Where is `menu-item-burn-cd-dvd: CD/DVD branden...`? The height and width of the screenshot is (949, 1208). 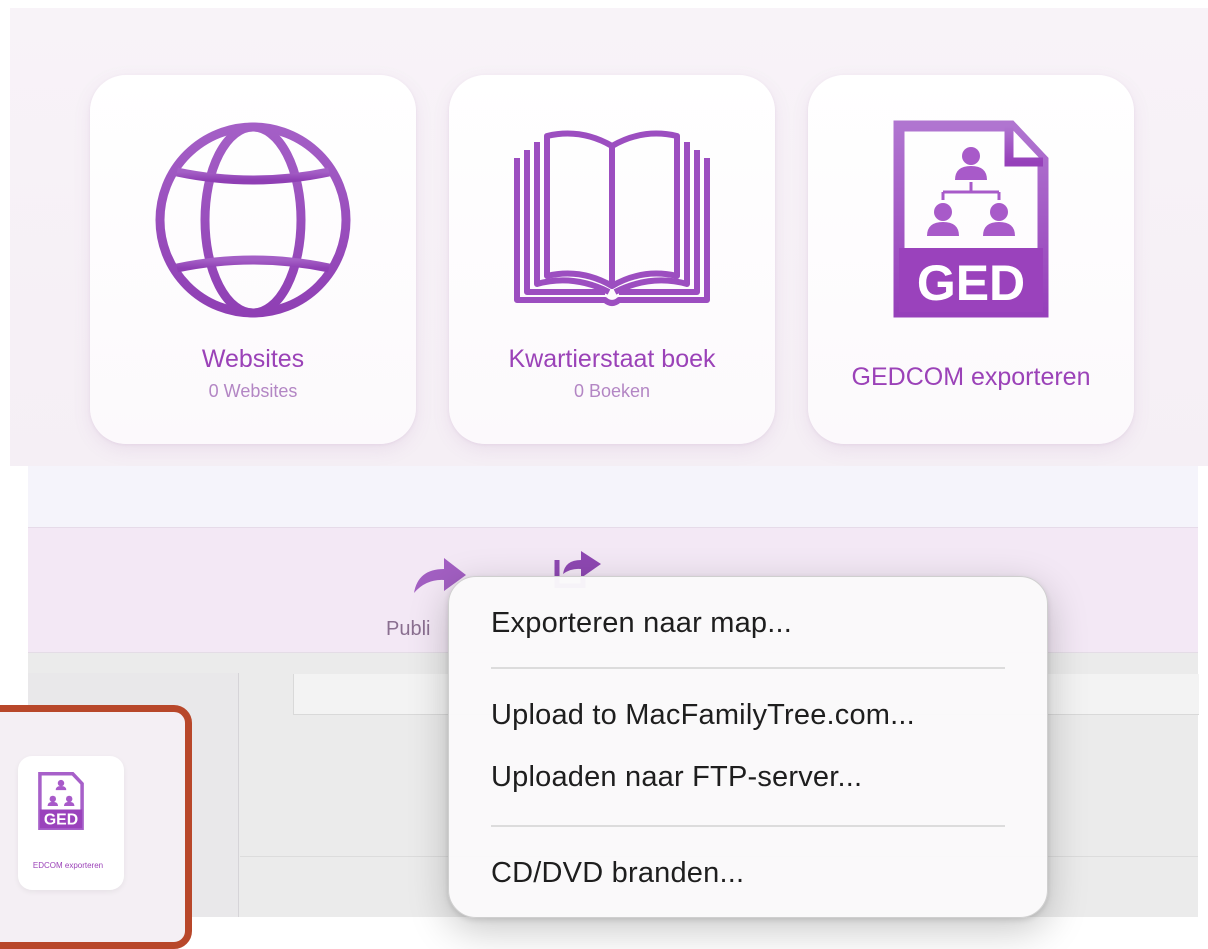 menu-item-burn-cd-dvd: CD/DVD branden... is located at coordinates (617, 873).